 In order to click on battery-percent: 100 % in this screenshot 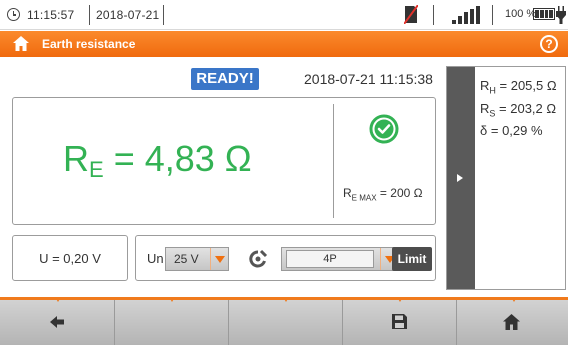, I will do `click(521, 14)`.